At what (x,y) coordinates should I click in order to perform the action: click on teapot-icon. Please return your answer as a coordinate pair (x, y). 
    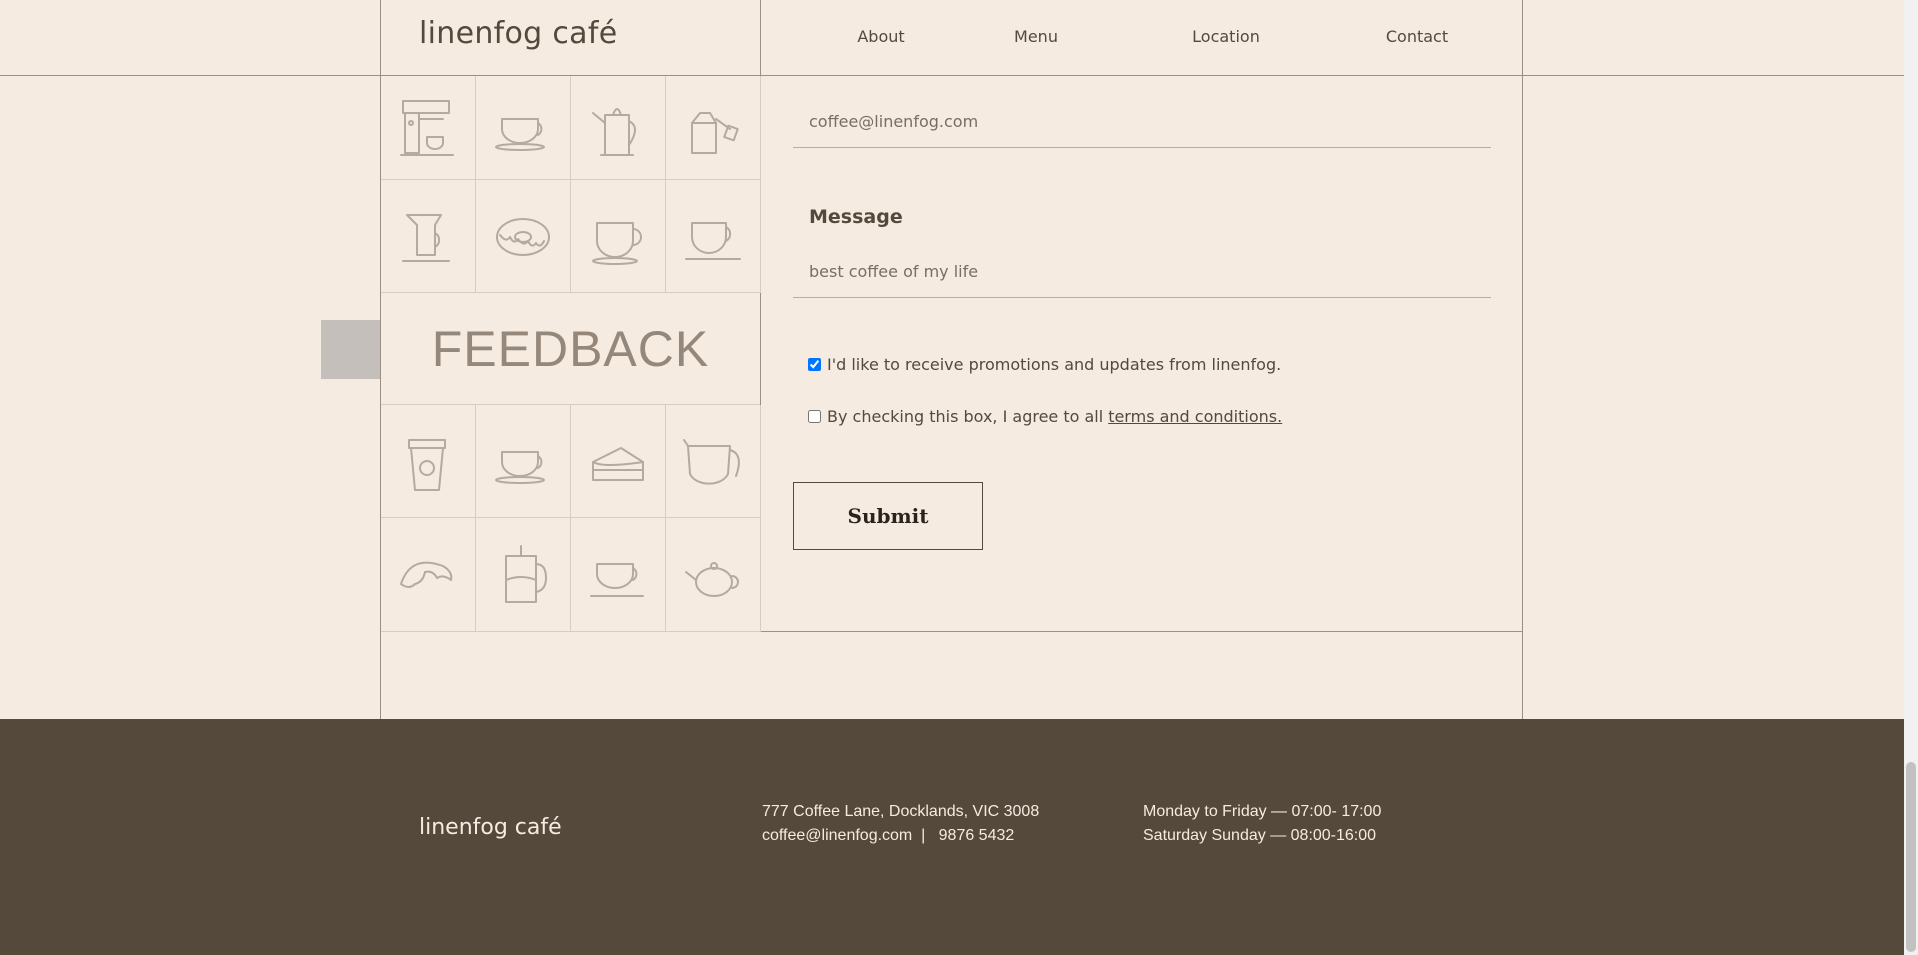
    Looking at the image, I should click on (713, 575).